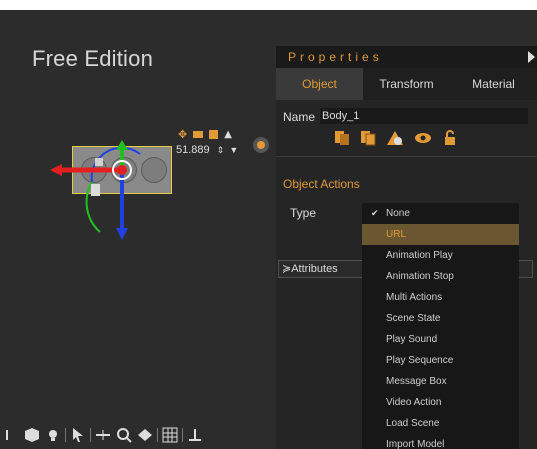 Image resolution: width=537 pixels, height=449 pixels. I want to click on edition-label: Free Edition, so click(93, 58).